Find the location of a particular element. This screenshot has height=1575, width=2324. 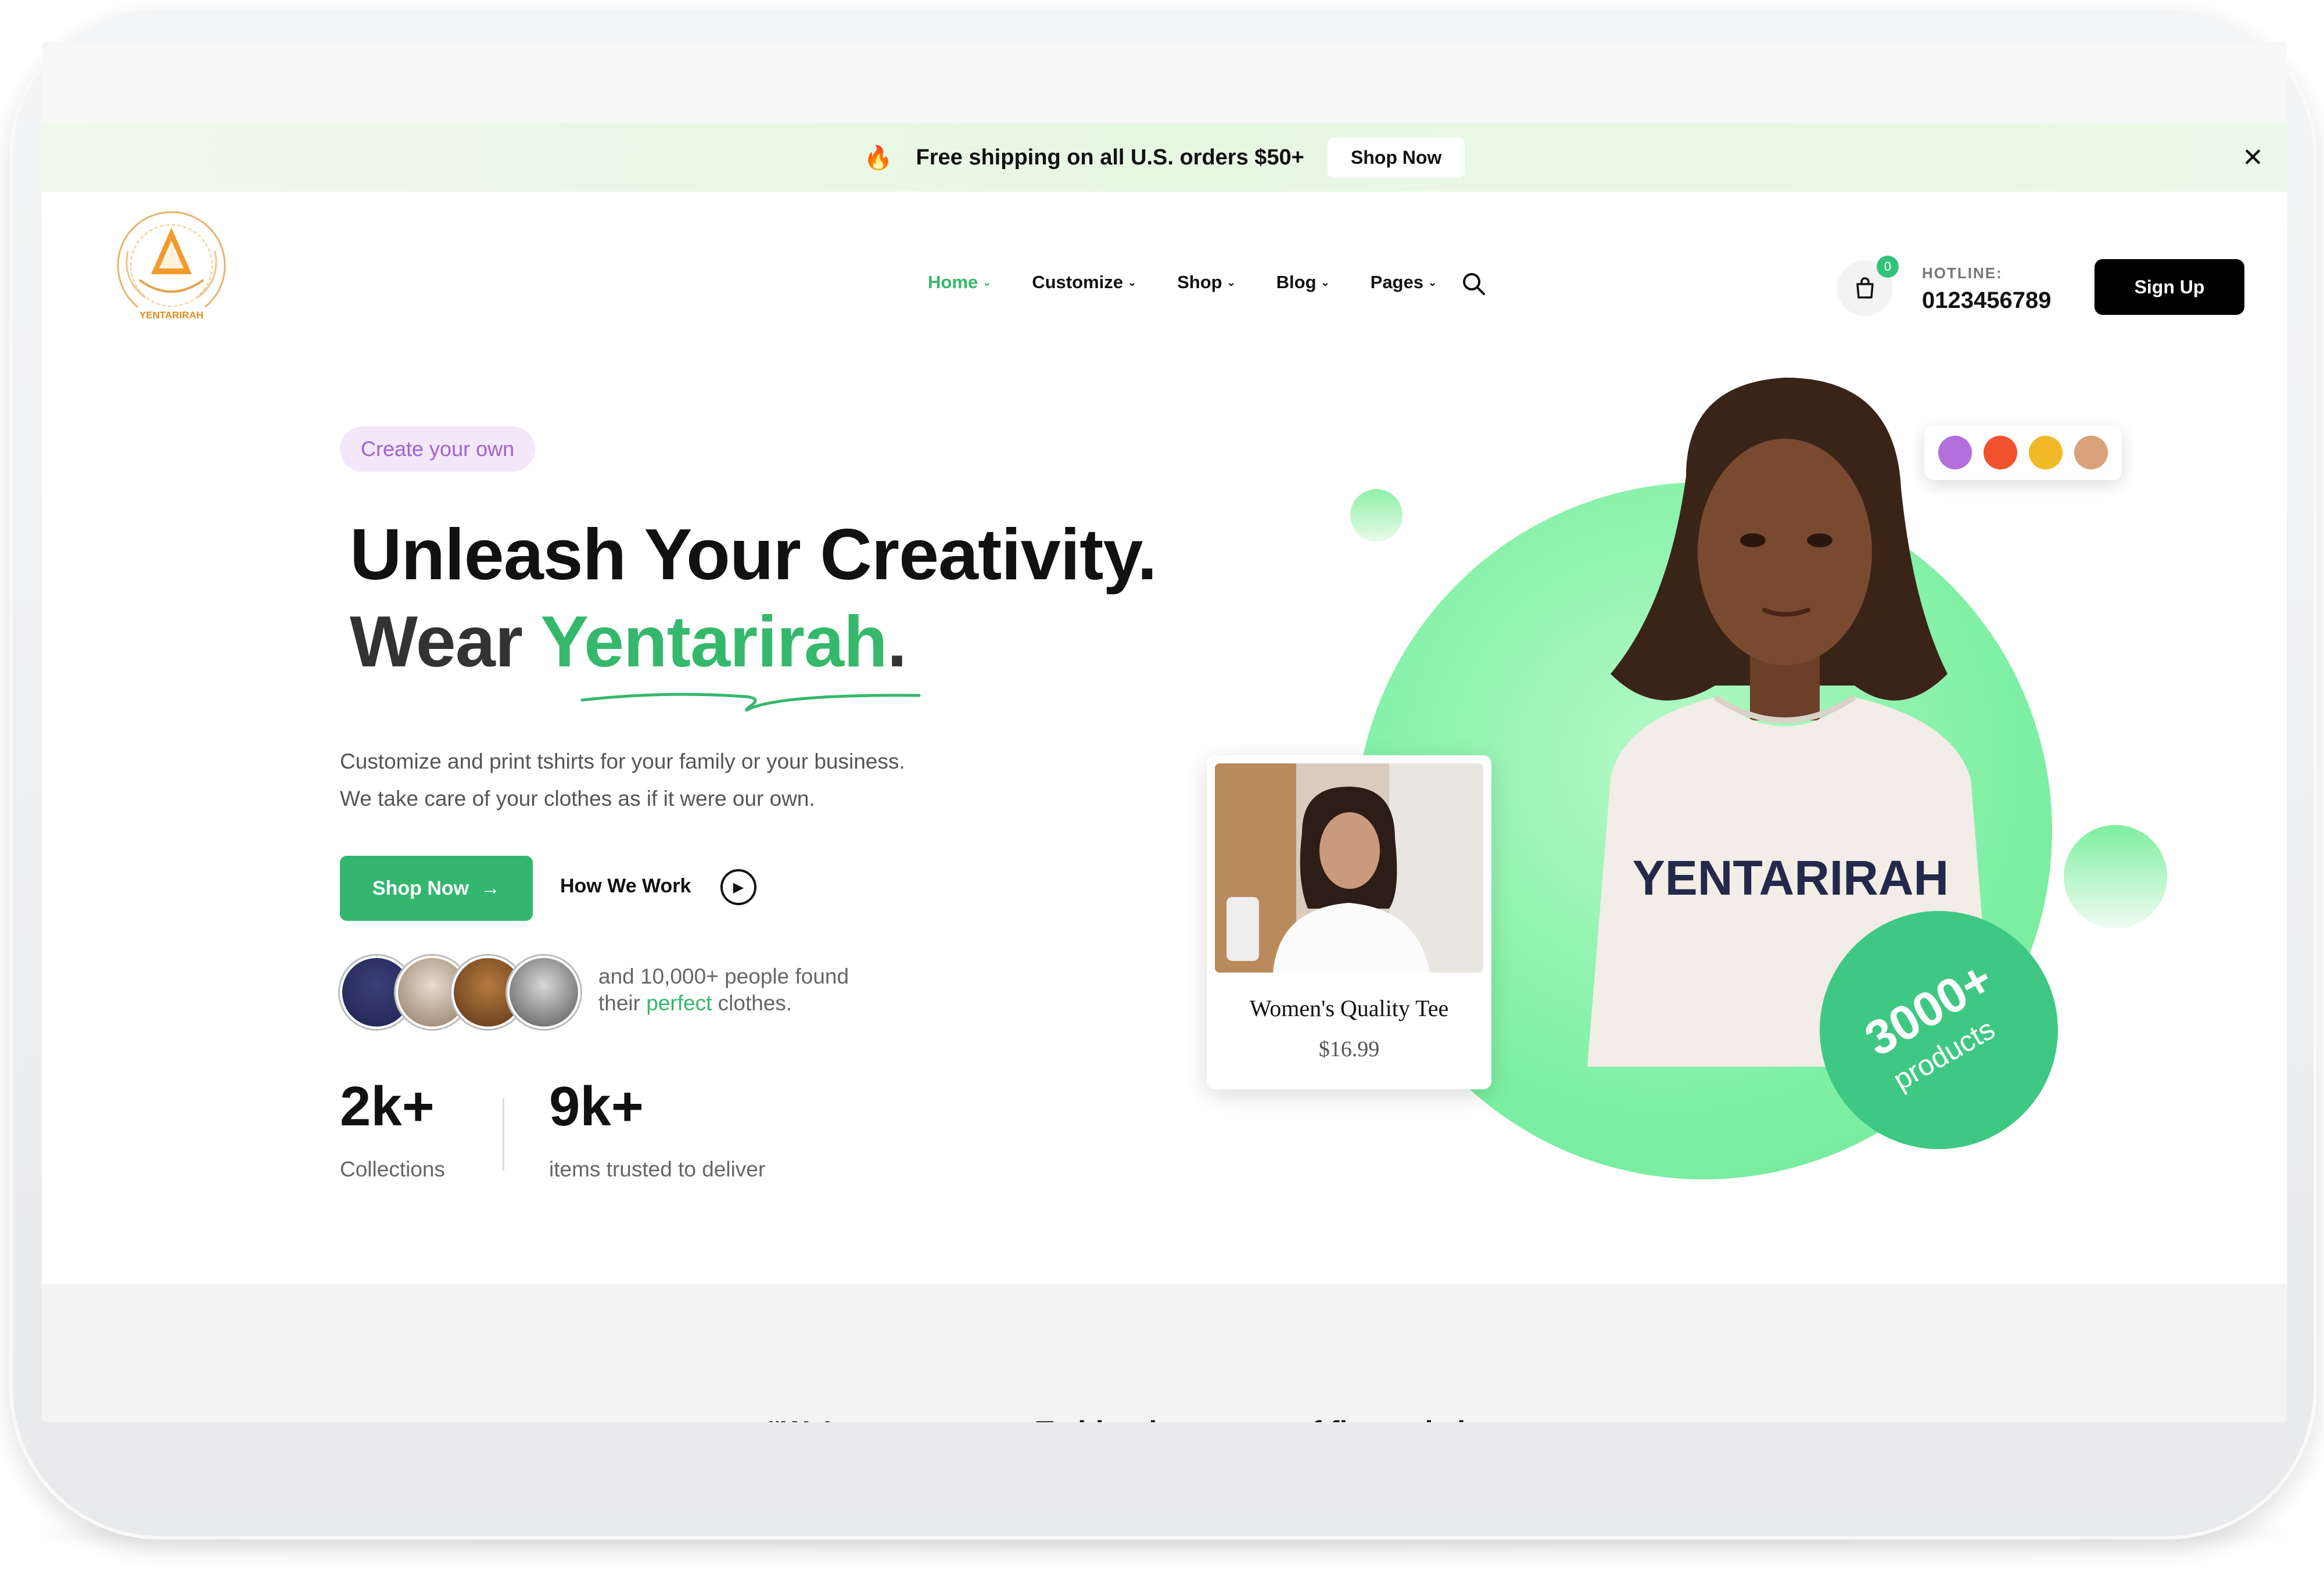

tablet-bezel-bottom is located at coordinates (1164, 1465).